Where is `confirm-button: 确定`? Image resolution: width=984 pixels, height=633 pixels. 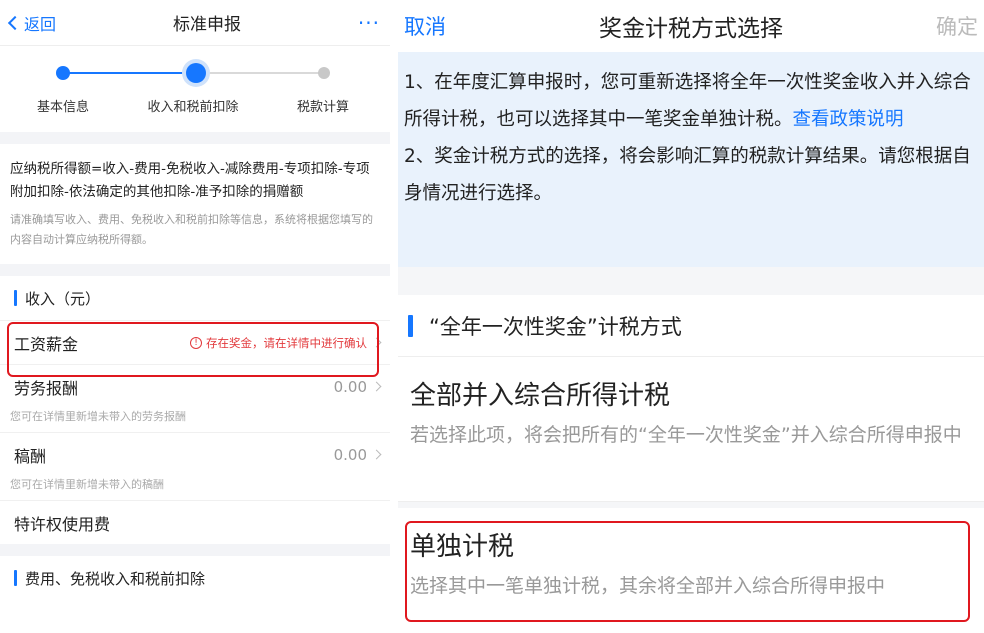 confirm-button: 确定 is located at coordinates (957, 26).